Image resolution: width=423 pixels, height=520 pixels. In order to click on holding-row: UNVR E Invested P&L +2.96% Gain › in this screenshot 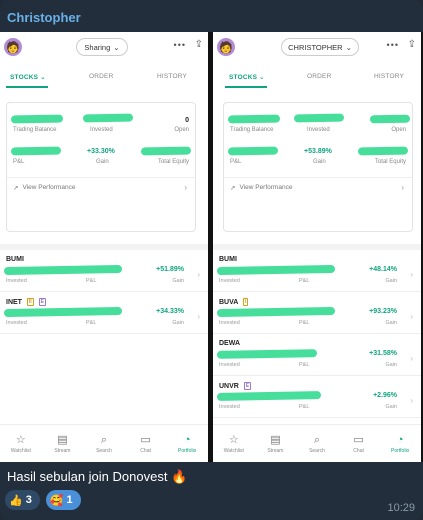, I will do `click(317, 397)`.